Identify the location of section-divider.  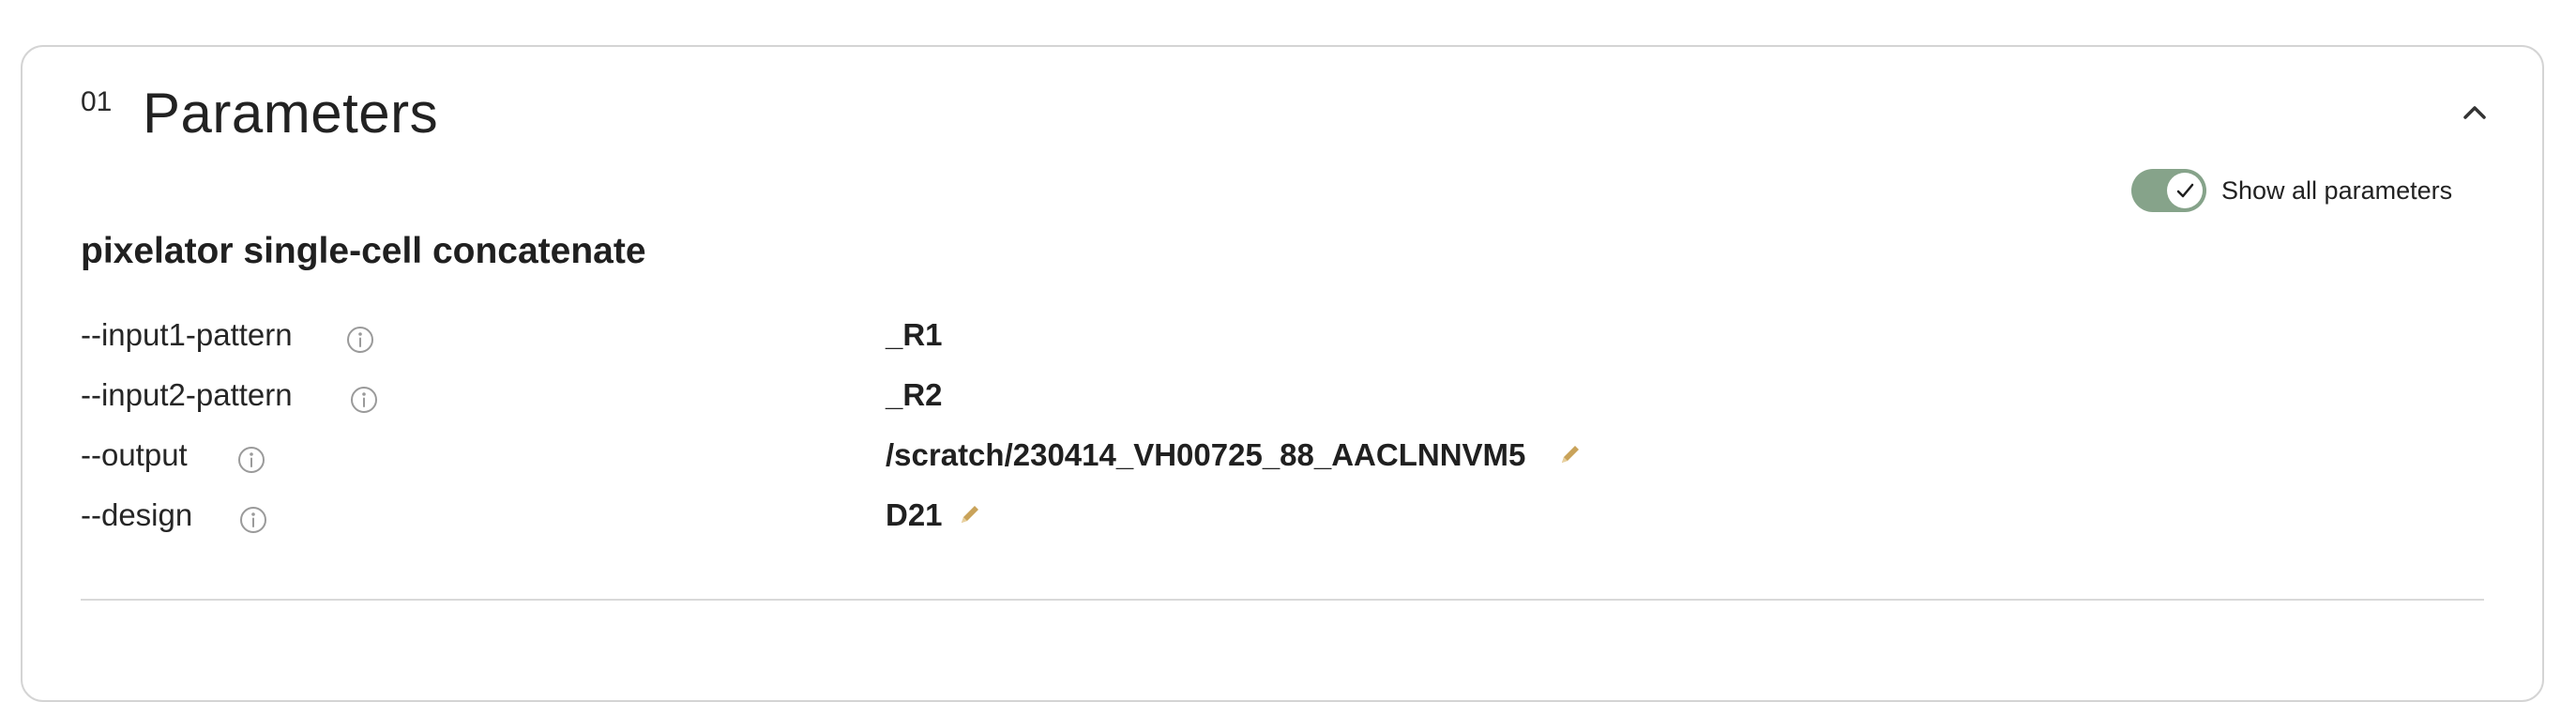
(1282, 600).